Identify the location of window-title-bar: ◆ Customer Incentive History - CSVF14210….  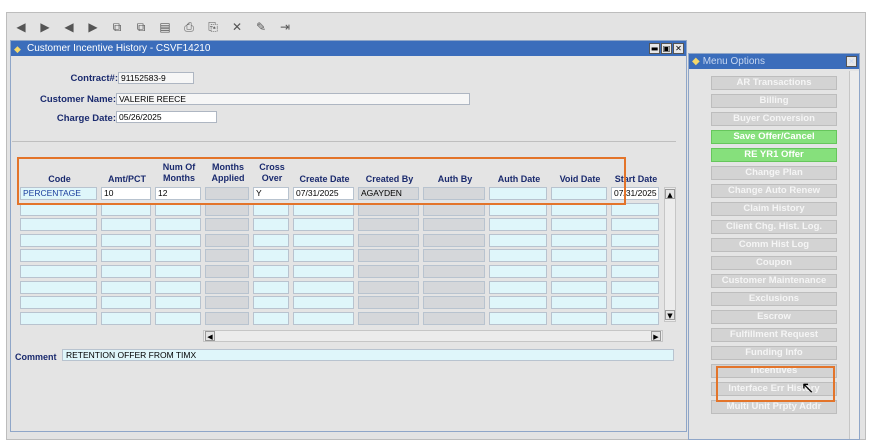
(348, 48).